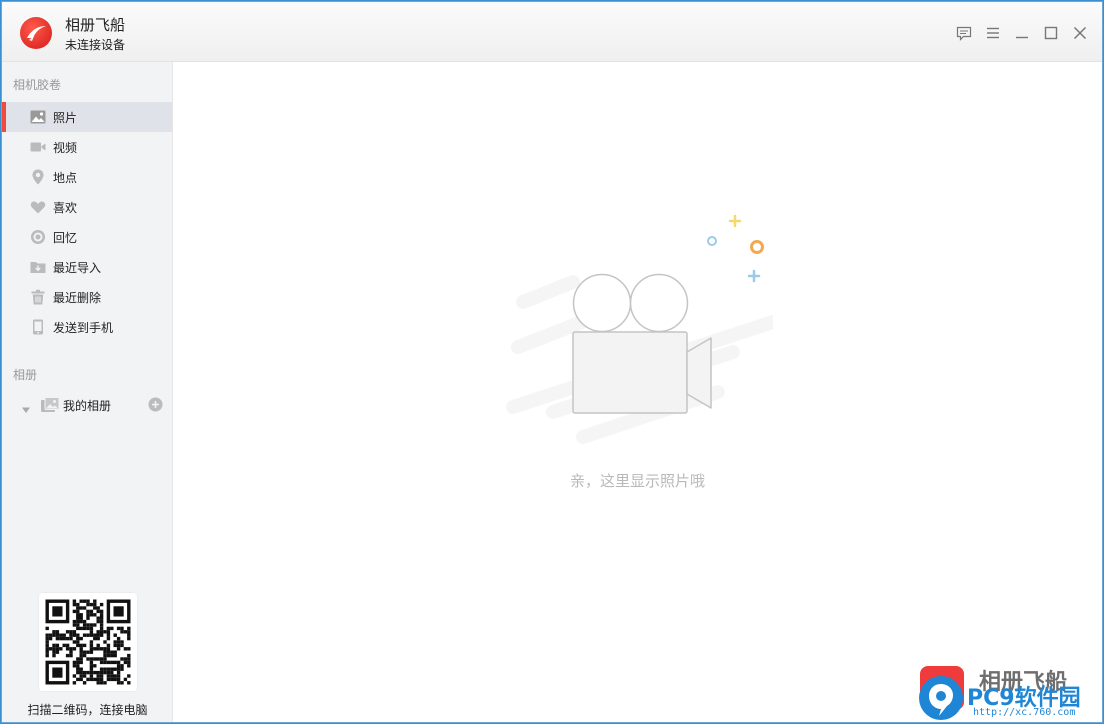  What do you see at coordinates (37, 85) in the screenshot?
I see `camera-roll-section-title: 相机胶卷` at bounding box center [37, 85].